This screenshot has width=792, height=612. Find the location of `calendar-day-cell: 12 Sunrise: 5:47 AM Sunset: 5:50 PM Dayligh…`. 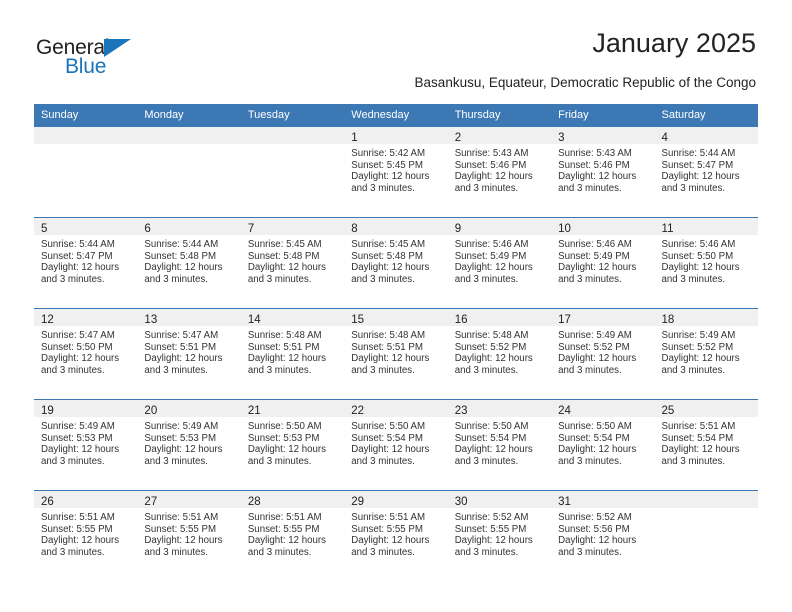

calendar-day-cell: 12 Sunrise: 5:47 AM Sunset: 5:50 PM Dayligh… is located at coordinates (86, 354).